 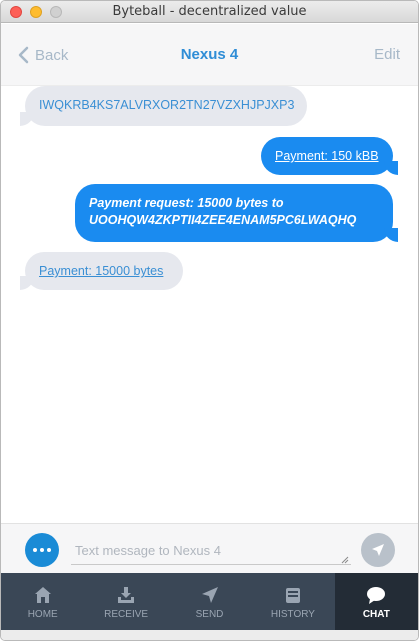 What do you see at coordinates (345, 560) in the screenshot?
I see `resize-grip-icon` at bounding box center [345, 560].